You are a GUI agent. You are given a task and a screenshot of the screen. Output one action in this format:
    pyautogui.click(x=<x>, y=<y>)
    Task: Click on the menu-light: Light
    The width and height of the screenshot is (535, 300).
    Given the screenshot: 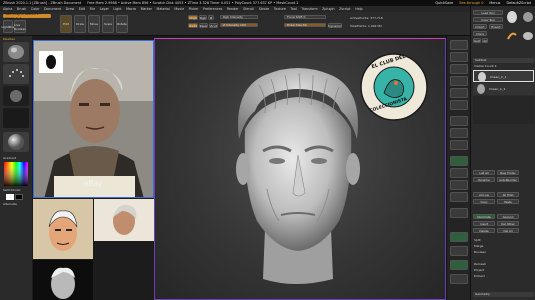 What is the action you would take?
    pyautogui.click(x=117, y=9)
    